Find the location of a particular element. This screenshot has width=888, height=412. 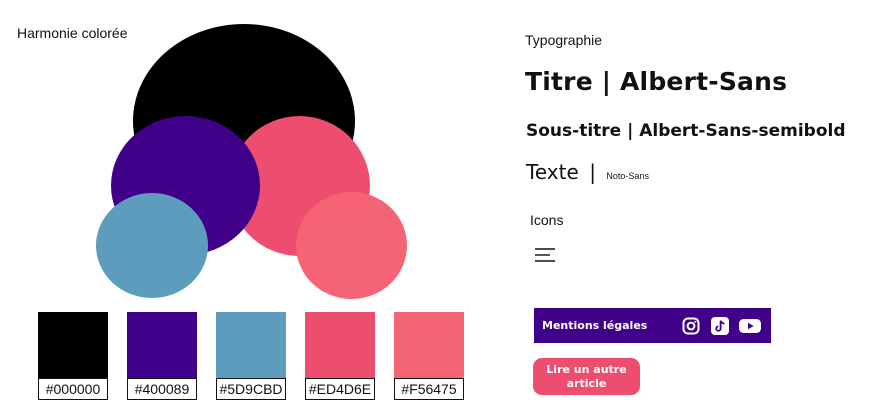

text-sample: Texte is located at coordinates (552, 172).